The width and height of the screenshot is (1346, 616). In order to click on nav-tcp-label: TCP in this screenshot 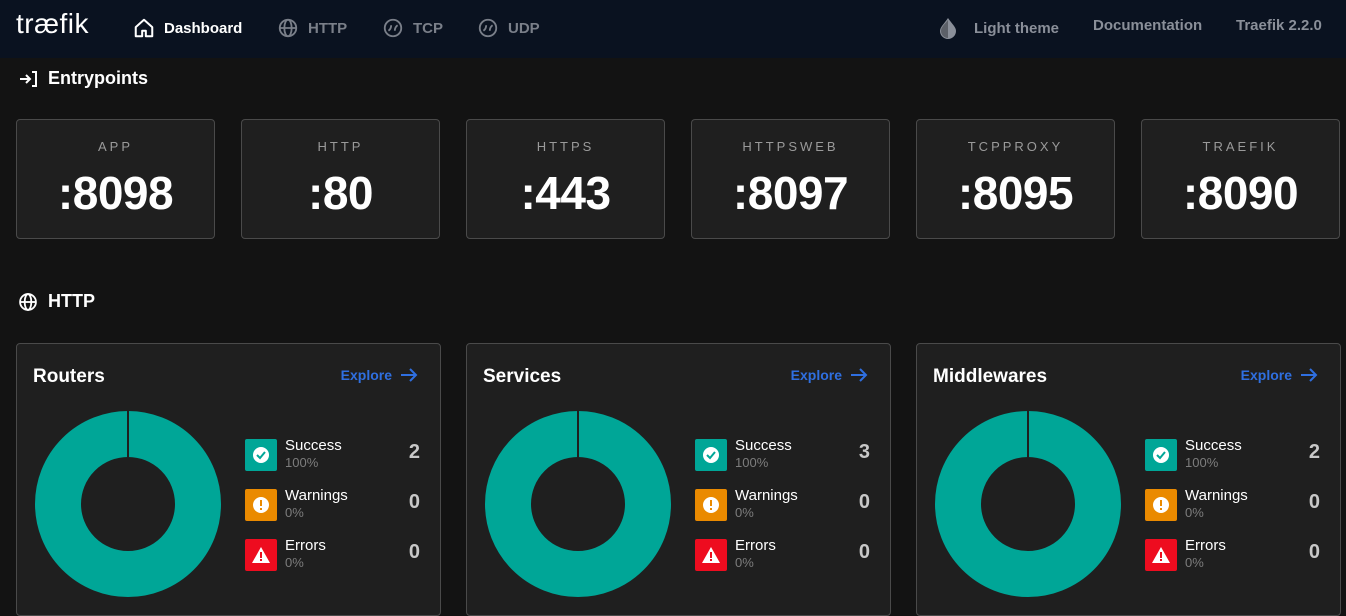, I will do `click(428, 28)`.